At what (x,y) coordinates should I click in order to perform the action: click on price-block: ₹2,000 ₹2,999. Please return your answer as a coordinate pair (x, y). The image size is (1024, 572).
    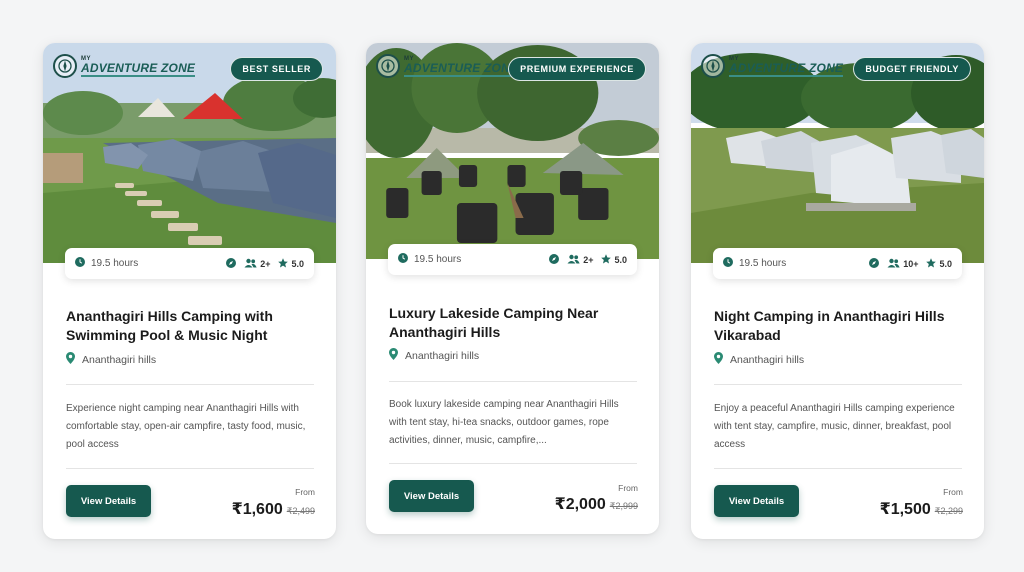
    Looking at the image, I should click on (596, 504).